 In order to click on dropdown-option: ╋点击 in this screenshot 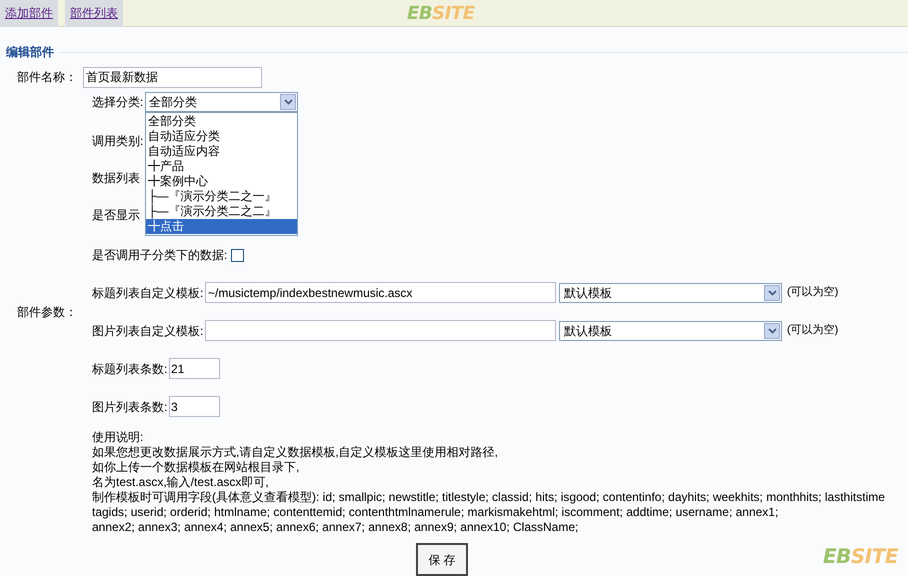, I will do `click(221, 226)`.